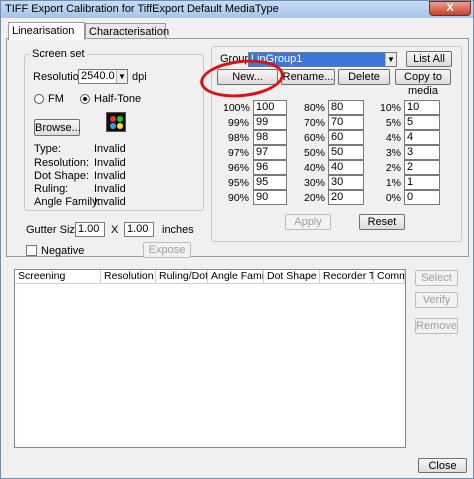  What do you see at coordinates (51, 189) in the screenshot?
I see `info-label-ruling: Ruling:` at bounding box center [51, 189].